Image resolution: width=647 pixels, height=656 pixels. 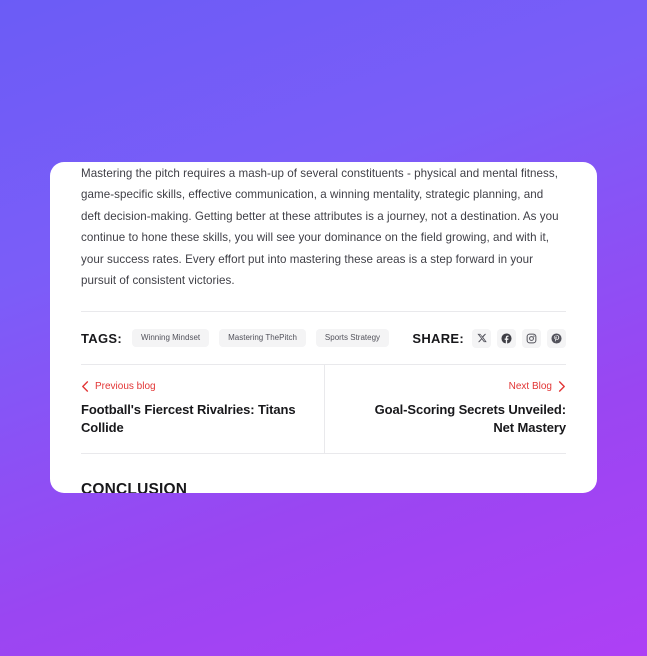 I want to click on share-label: SHARE:, so click(x=438, y=338).